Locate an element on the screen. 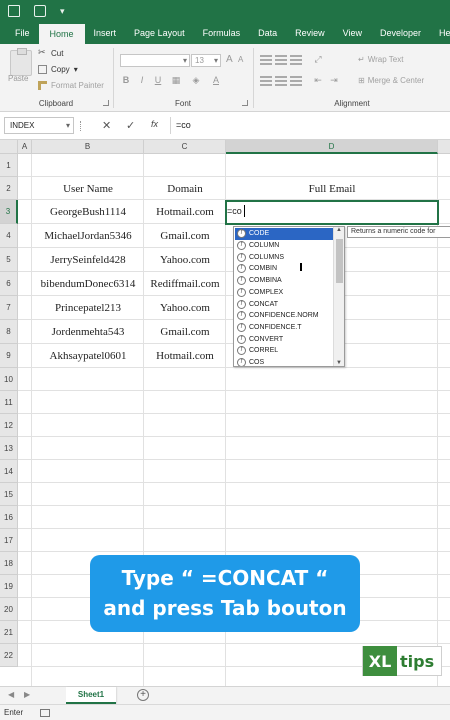 This screenshot has height=720, width=450. row-header: 22 is located at coordinates (9, 655).